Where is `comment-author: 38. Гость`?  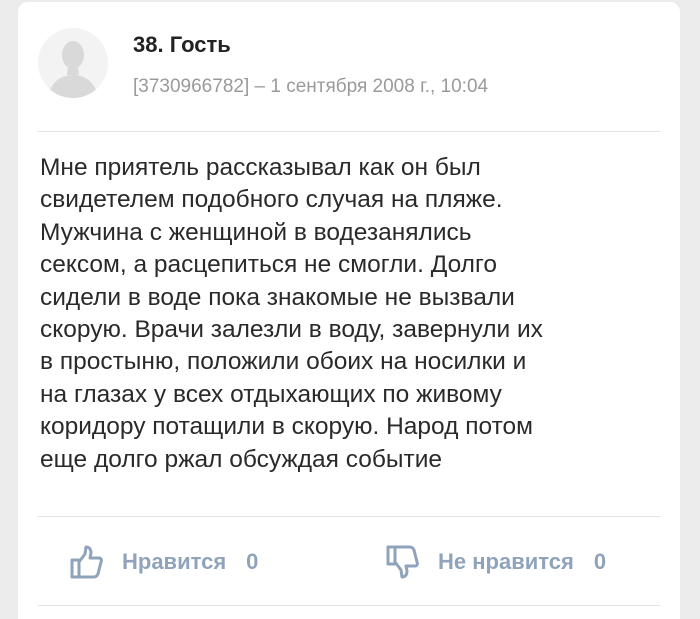
comment-author: 38. Гость is located at coordinates (182, 44).